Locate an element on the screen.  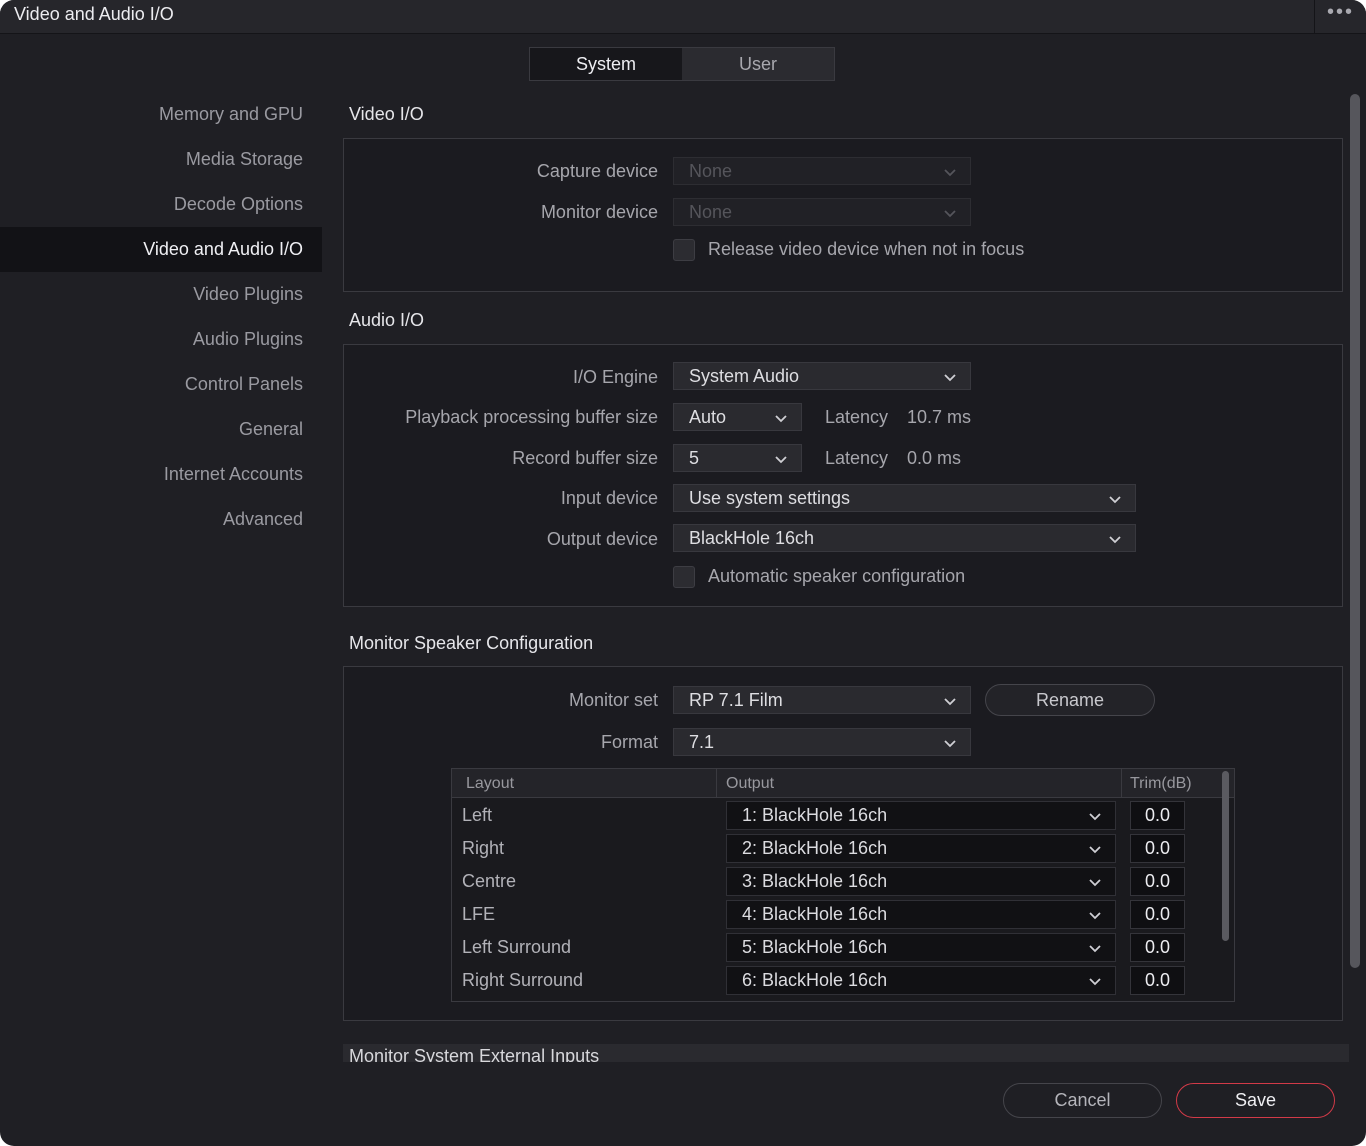
row-output-select: 6: BlackHole 16ch is located at coordinates (921, 980).